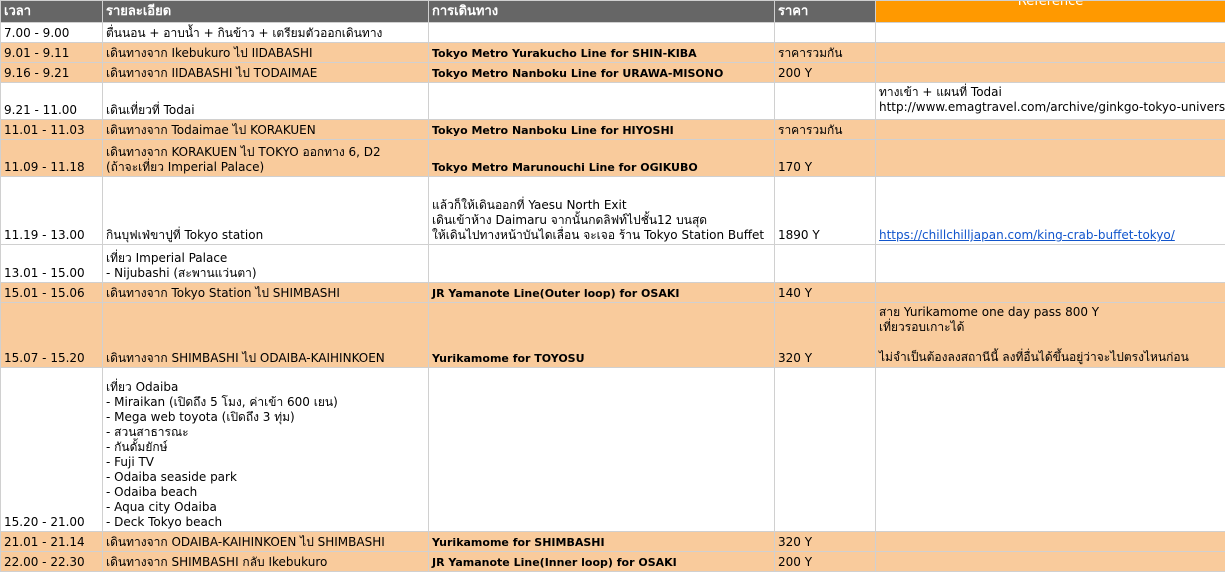 Image resolution: width=1225 pixels, height=572 pixels. Describe the element at coordinates (52, 130) in the screenshot. I see `time-cell: 11.01 - 11.03` at that location.